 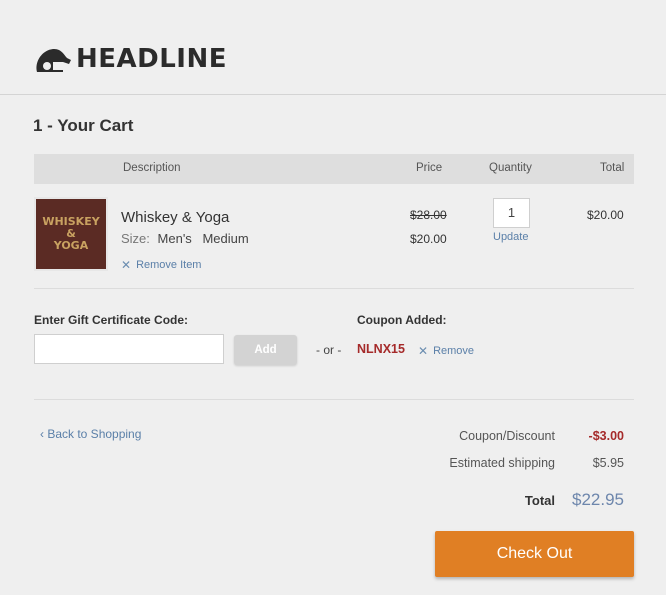 I want to click on header-divider, so click(x=333, y=94).